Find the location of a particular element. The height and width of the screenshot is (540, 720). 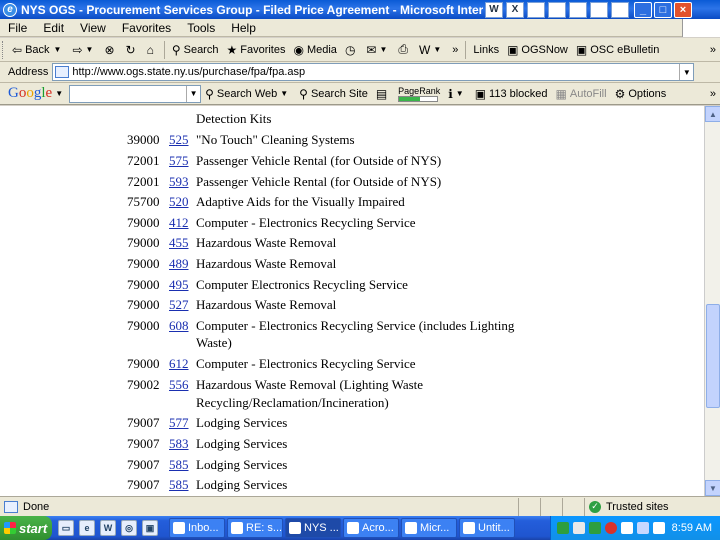

home-button: ⌂ is located at coordinates (152, 50).